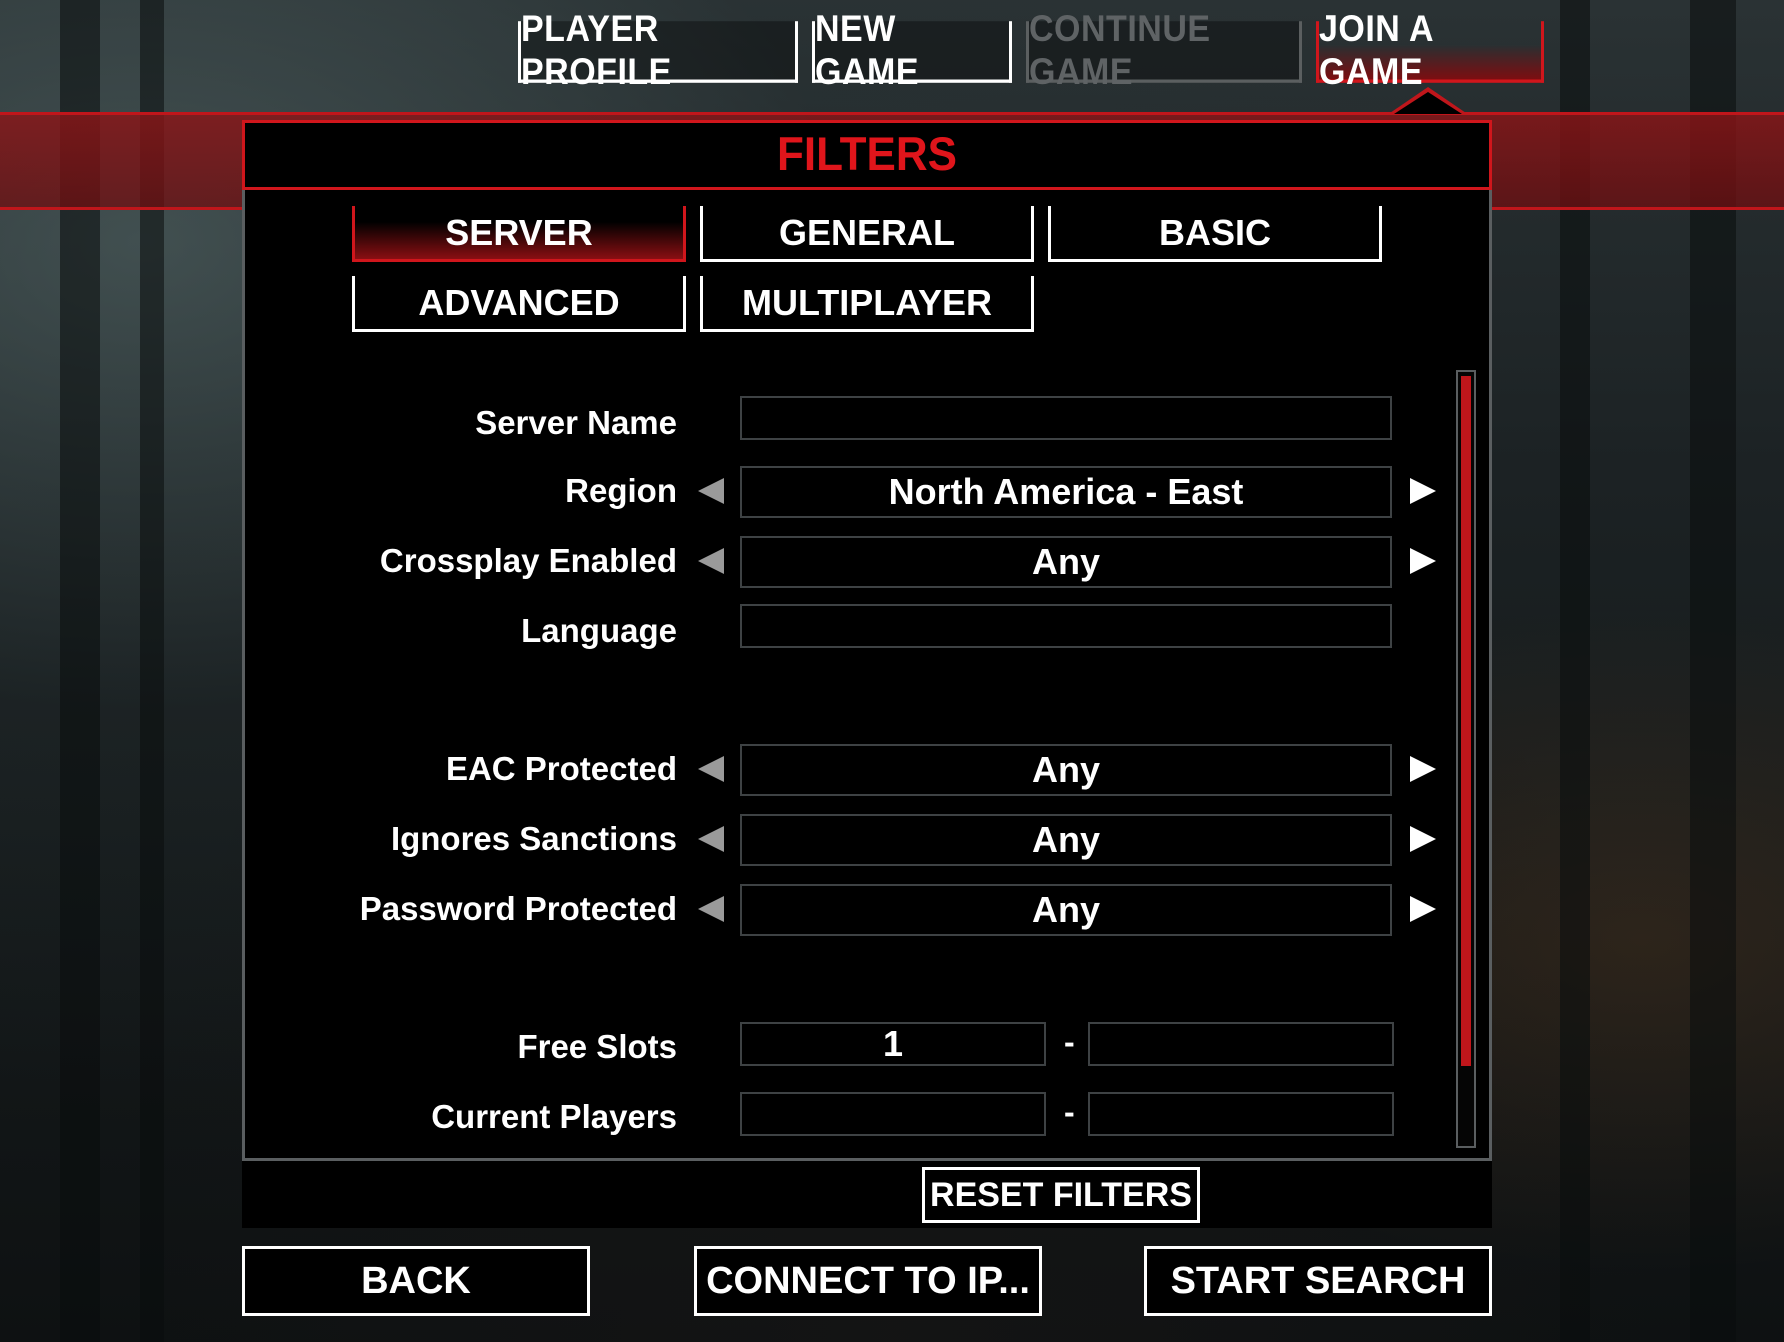  Describe the element at coordinates (599, 630) in the screenshot. I see `language-label: Language` at that location.